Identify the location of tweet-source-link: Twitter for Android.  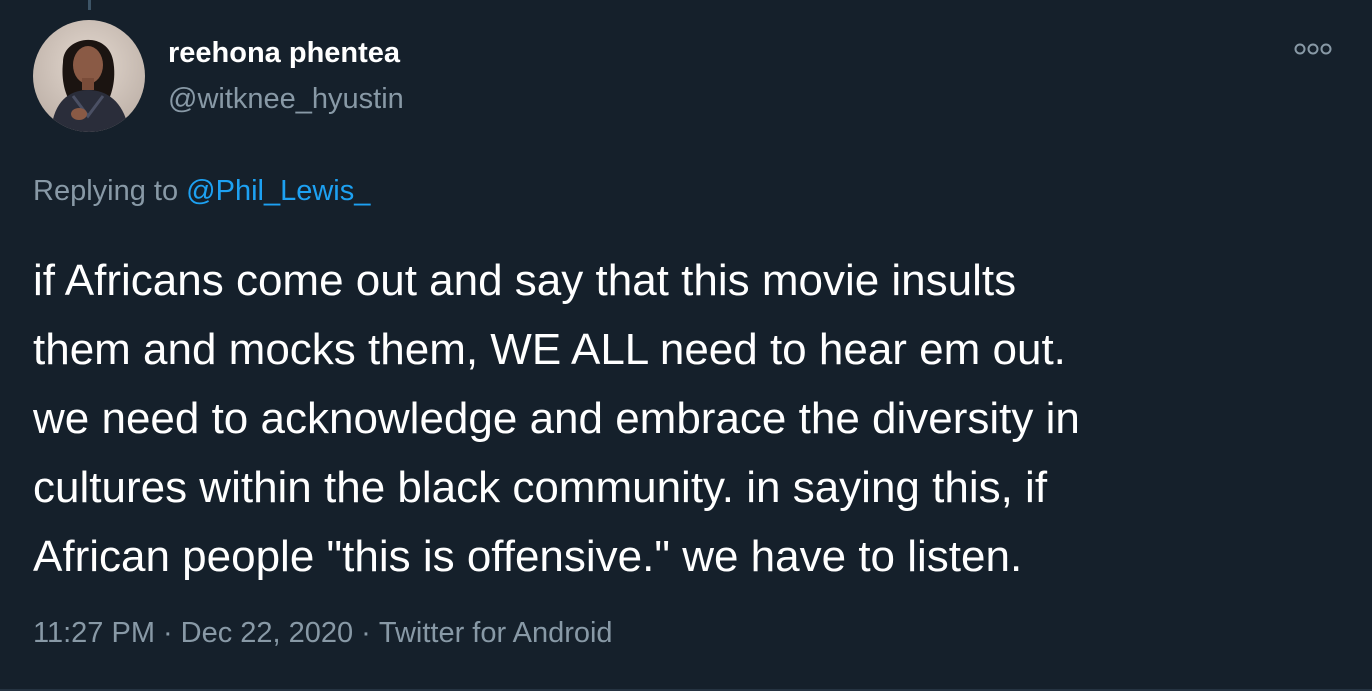
(496, 633).